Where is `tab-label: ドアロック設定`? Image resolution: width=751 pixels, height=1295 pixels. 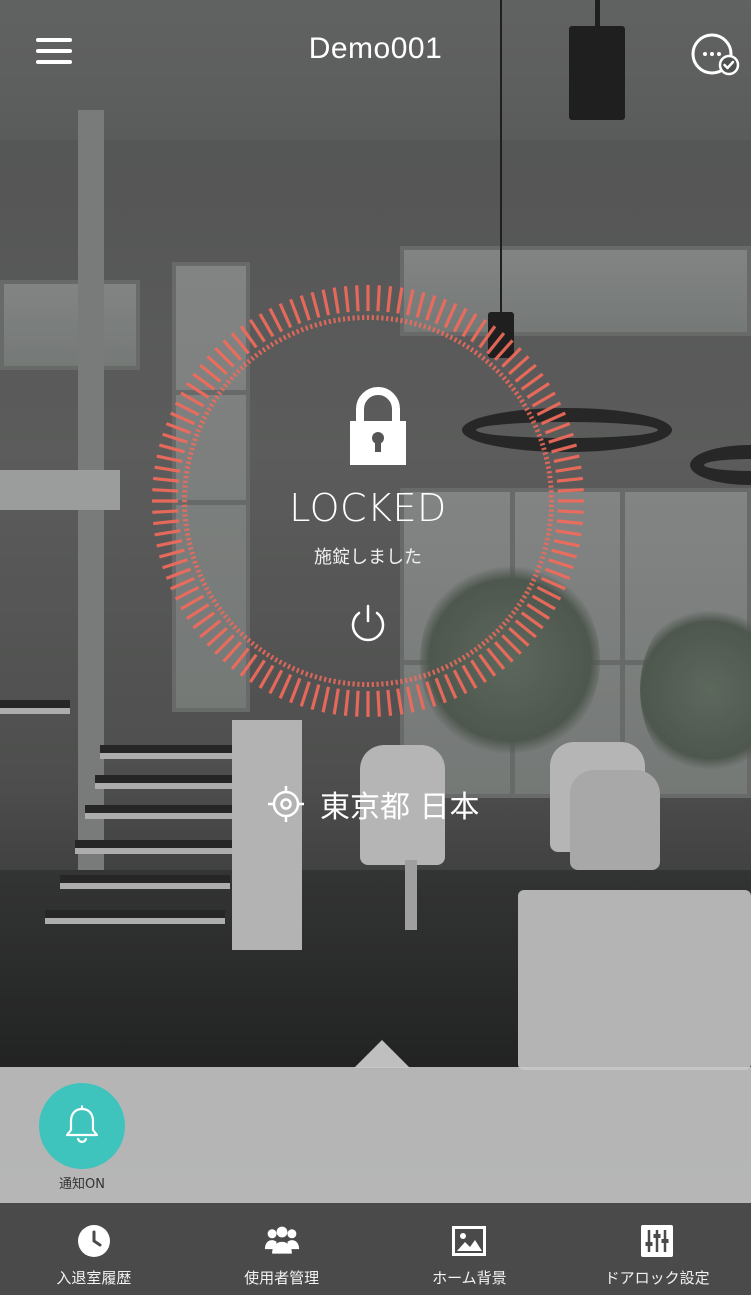 tab-label: ドアロック設定 is located at coordinates (657, 1278).